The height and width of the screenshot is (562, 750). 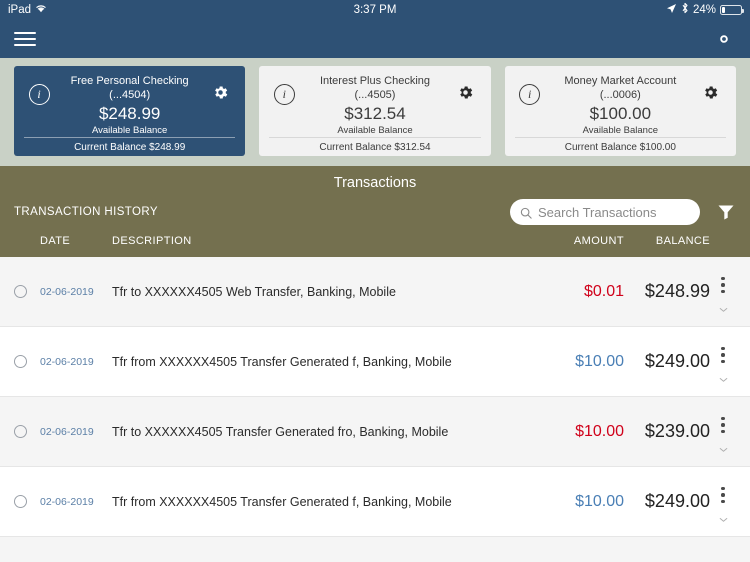 I want to click on account-amount: $312.54, so click(x=375, y=113).